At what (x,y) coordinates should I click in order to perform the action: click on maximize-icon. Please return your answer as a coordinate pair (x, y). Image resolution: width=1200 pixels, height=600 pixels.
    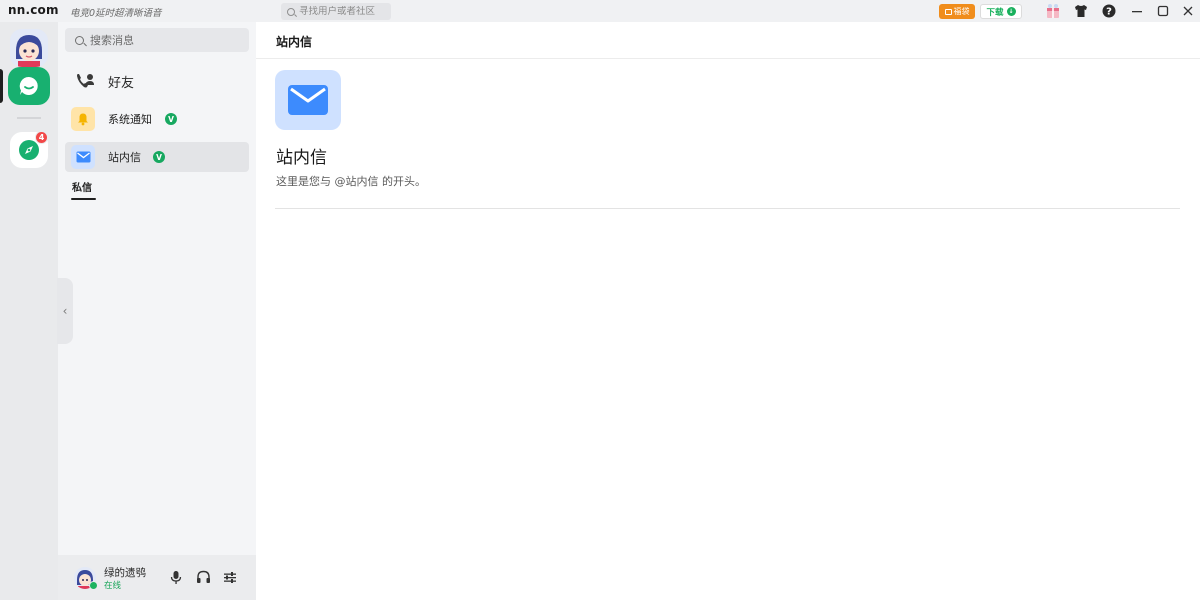
    Looking at the image, I should click on (1163, 11).